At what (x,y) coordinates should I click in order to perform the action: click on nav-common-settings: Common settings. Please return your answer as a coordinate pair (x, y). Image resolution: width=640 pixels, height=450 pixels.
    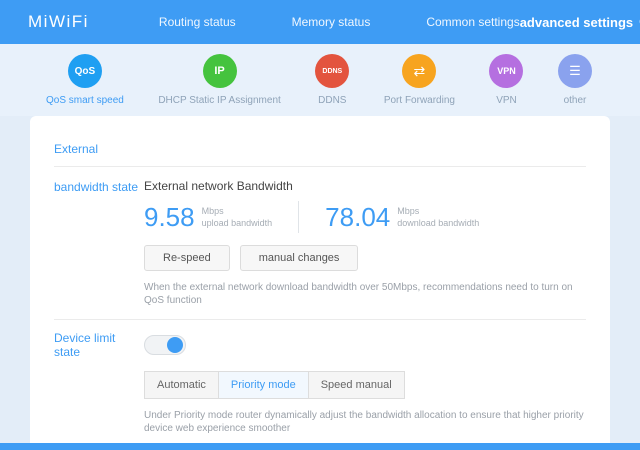
    Looking at the image, I should click on (472, 22).